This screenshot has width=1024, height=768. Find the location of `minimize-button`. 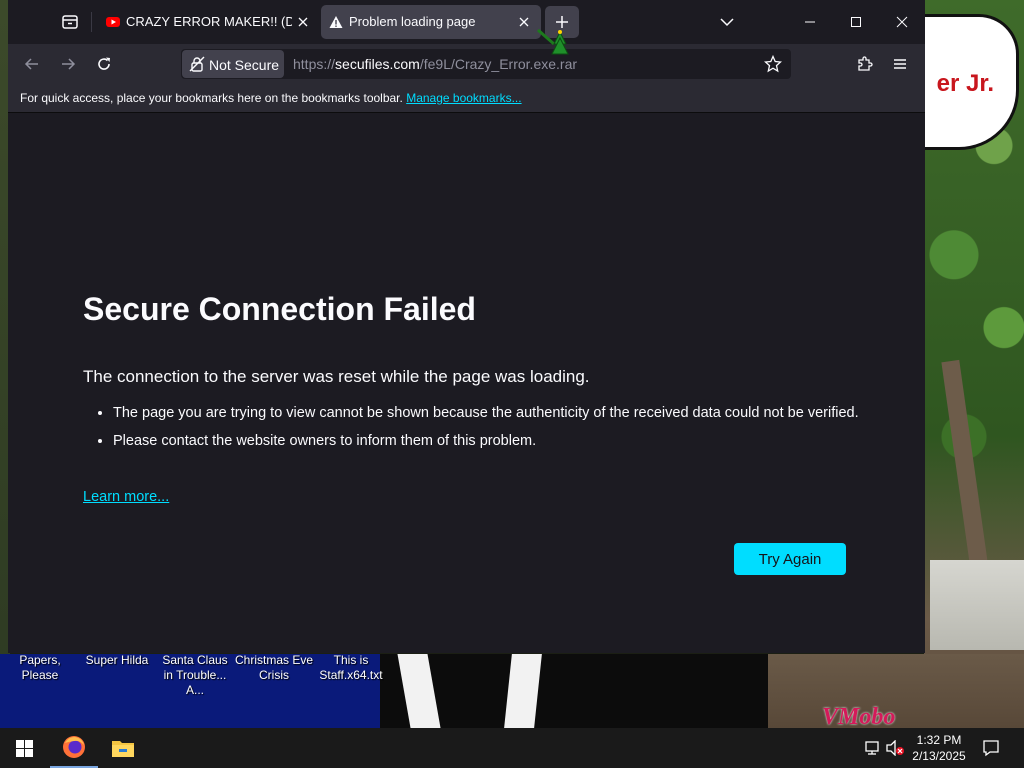

minimize-button is located at coordinates (810, 22).